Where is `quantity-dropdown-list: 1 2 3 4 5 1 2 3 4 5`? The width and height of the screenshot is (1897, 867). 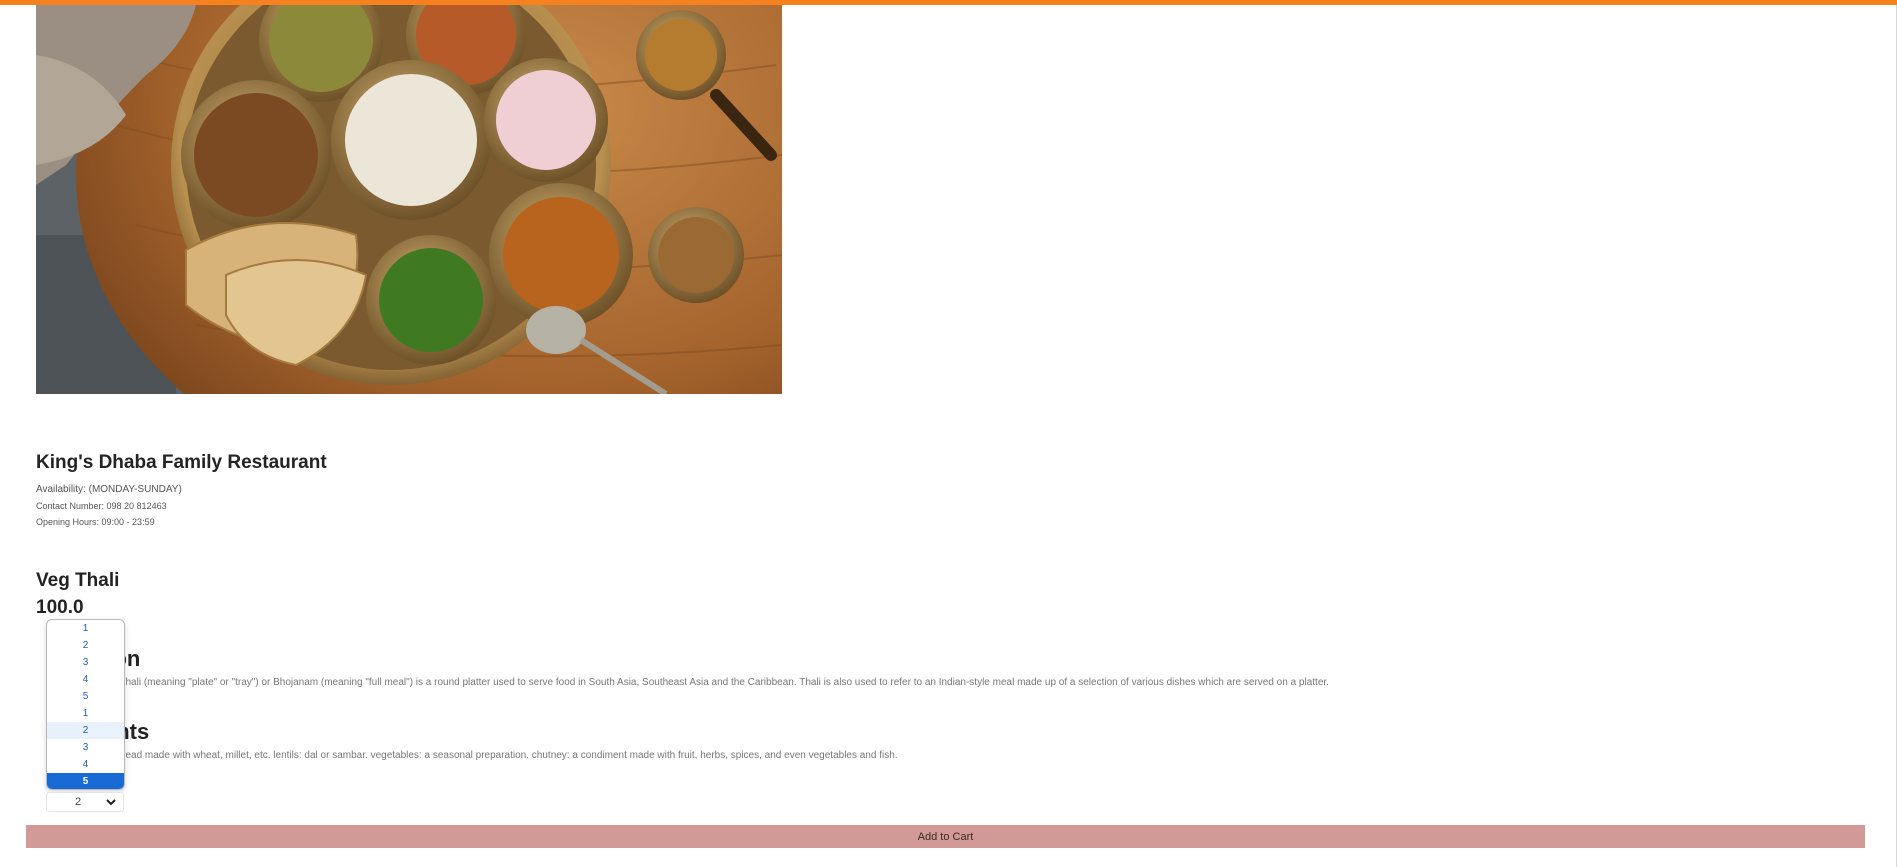
quantity-dropdown-list: 1 2 3 4 5 1 2 3 4 5 is located at coordinates (85, 704).